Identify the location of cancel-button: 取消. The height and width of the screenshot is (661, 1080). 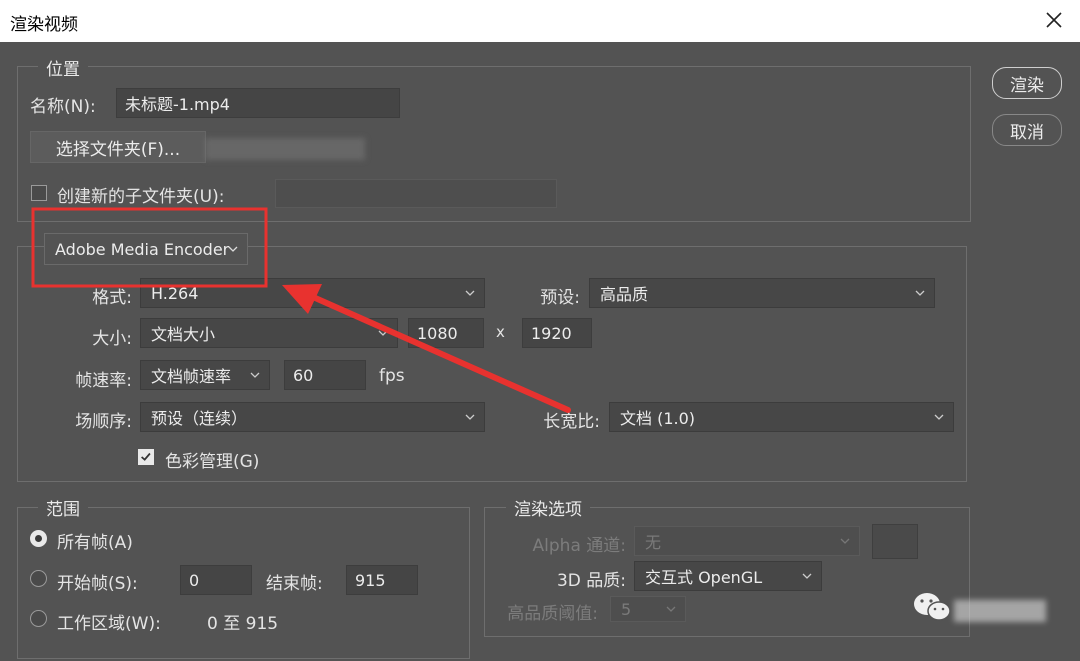
(1027, 130).